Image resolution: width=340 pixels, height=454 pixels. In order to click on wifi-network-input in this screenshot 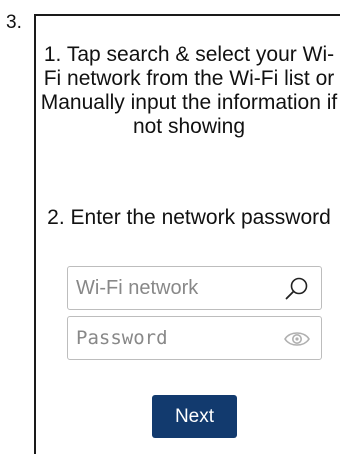, I will do `click(168, 288)`.